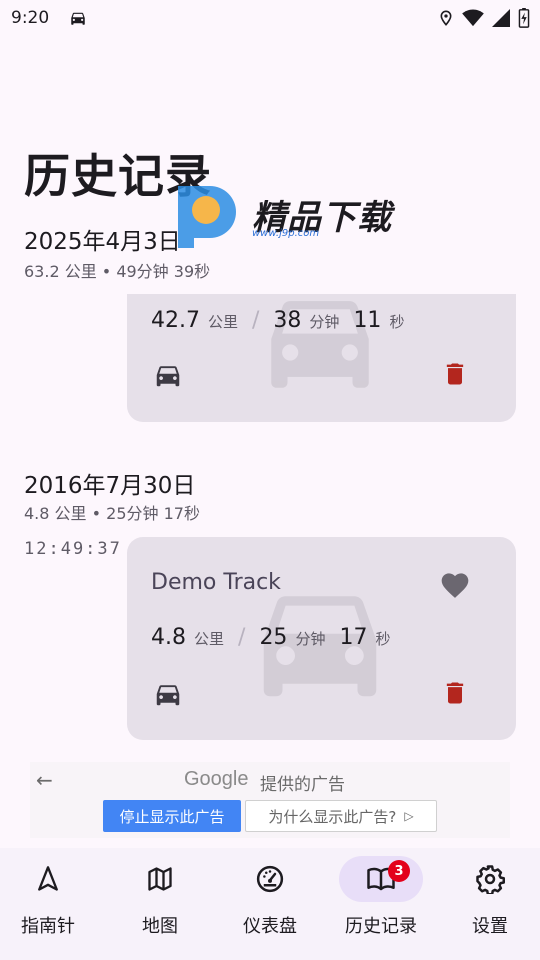 The height and width of the screenshot is (960, 540). Describe the element at coordinates (455, 586) in the screenshot. I see `heart-icon` at that location.